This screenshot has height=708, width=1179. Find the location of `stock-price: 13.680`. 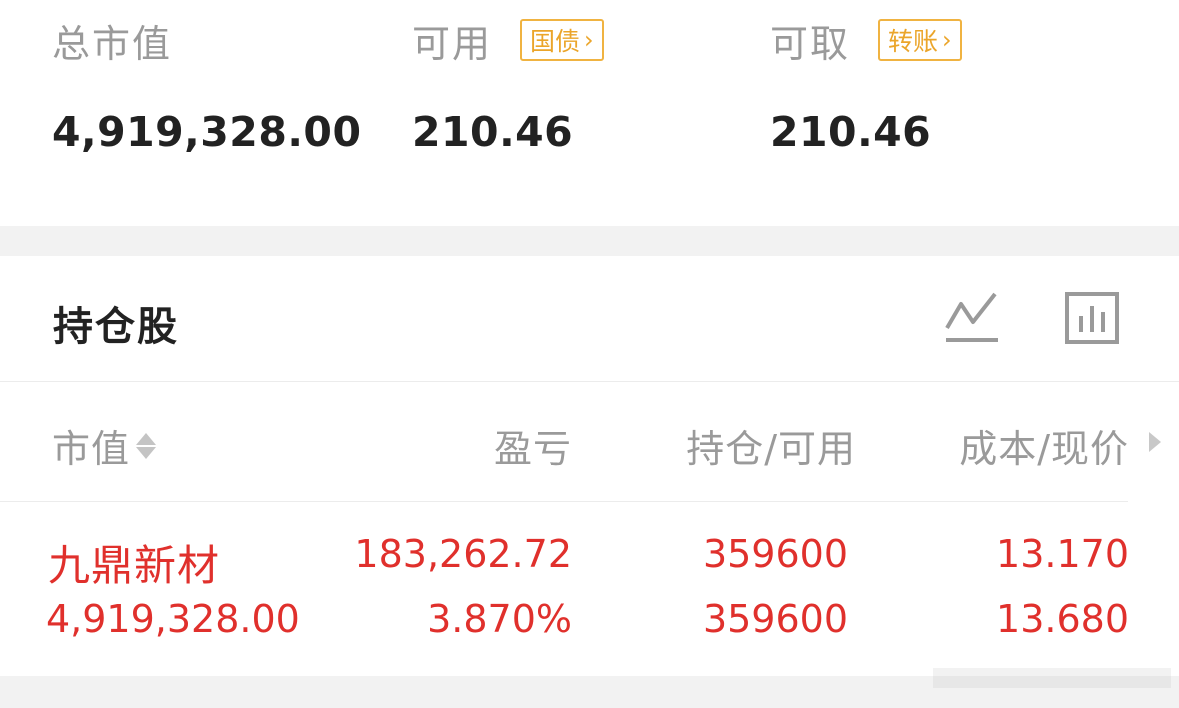

stock-price: 13.680 is located at coordinates (1062, 619).